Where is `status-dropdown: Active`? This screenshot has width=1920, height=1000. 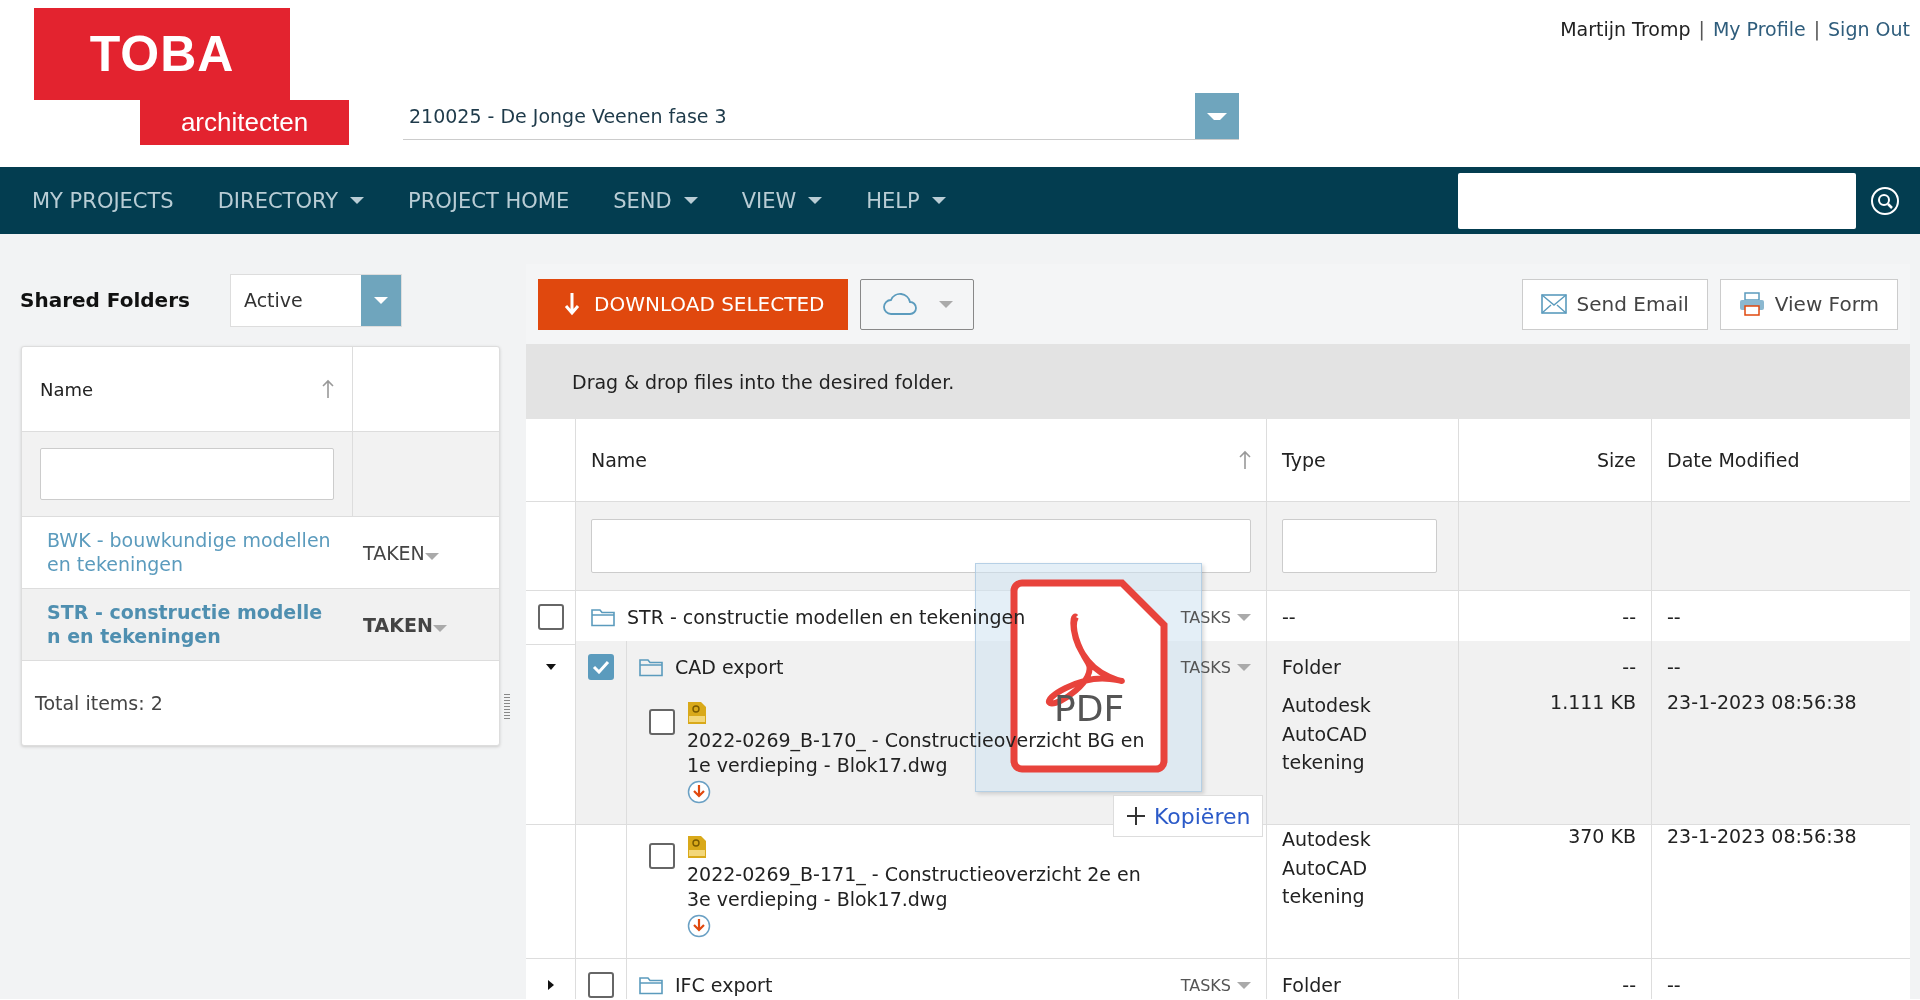 status-dropdown: Active is located at coordinates (316, 300).